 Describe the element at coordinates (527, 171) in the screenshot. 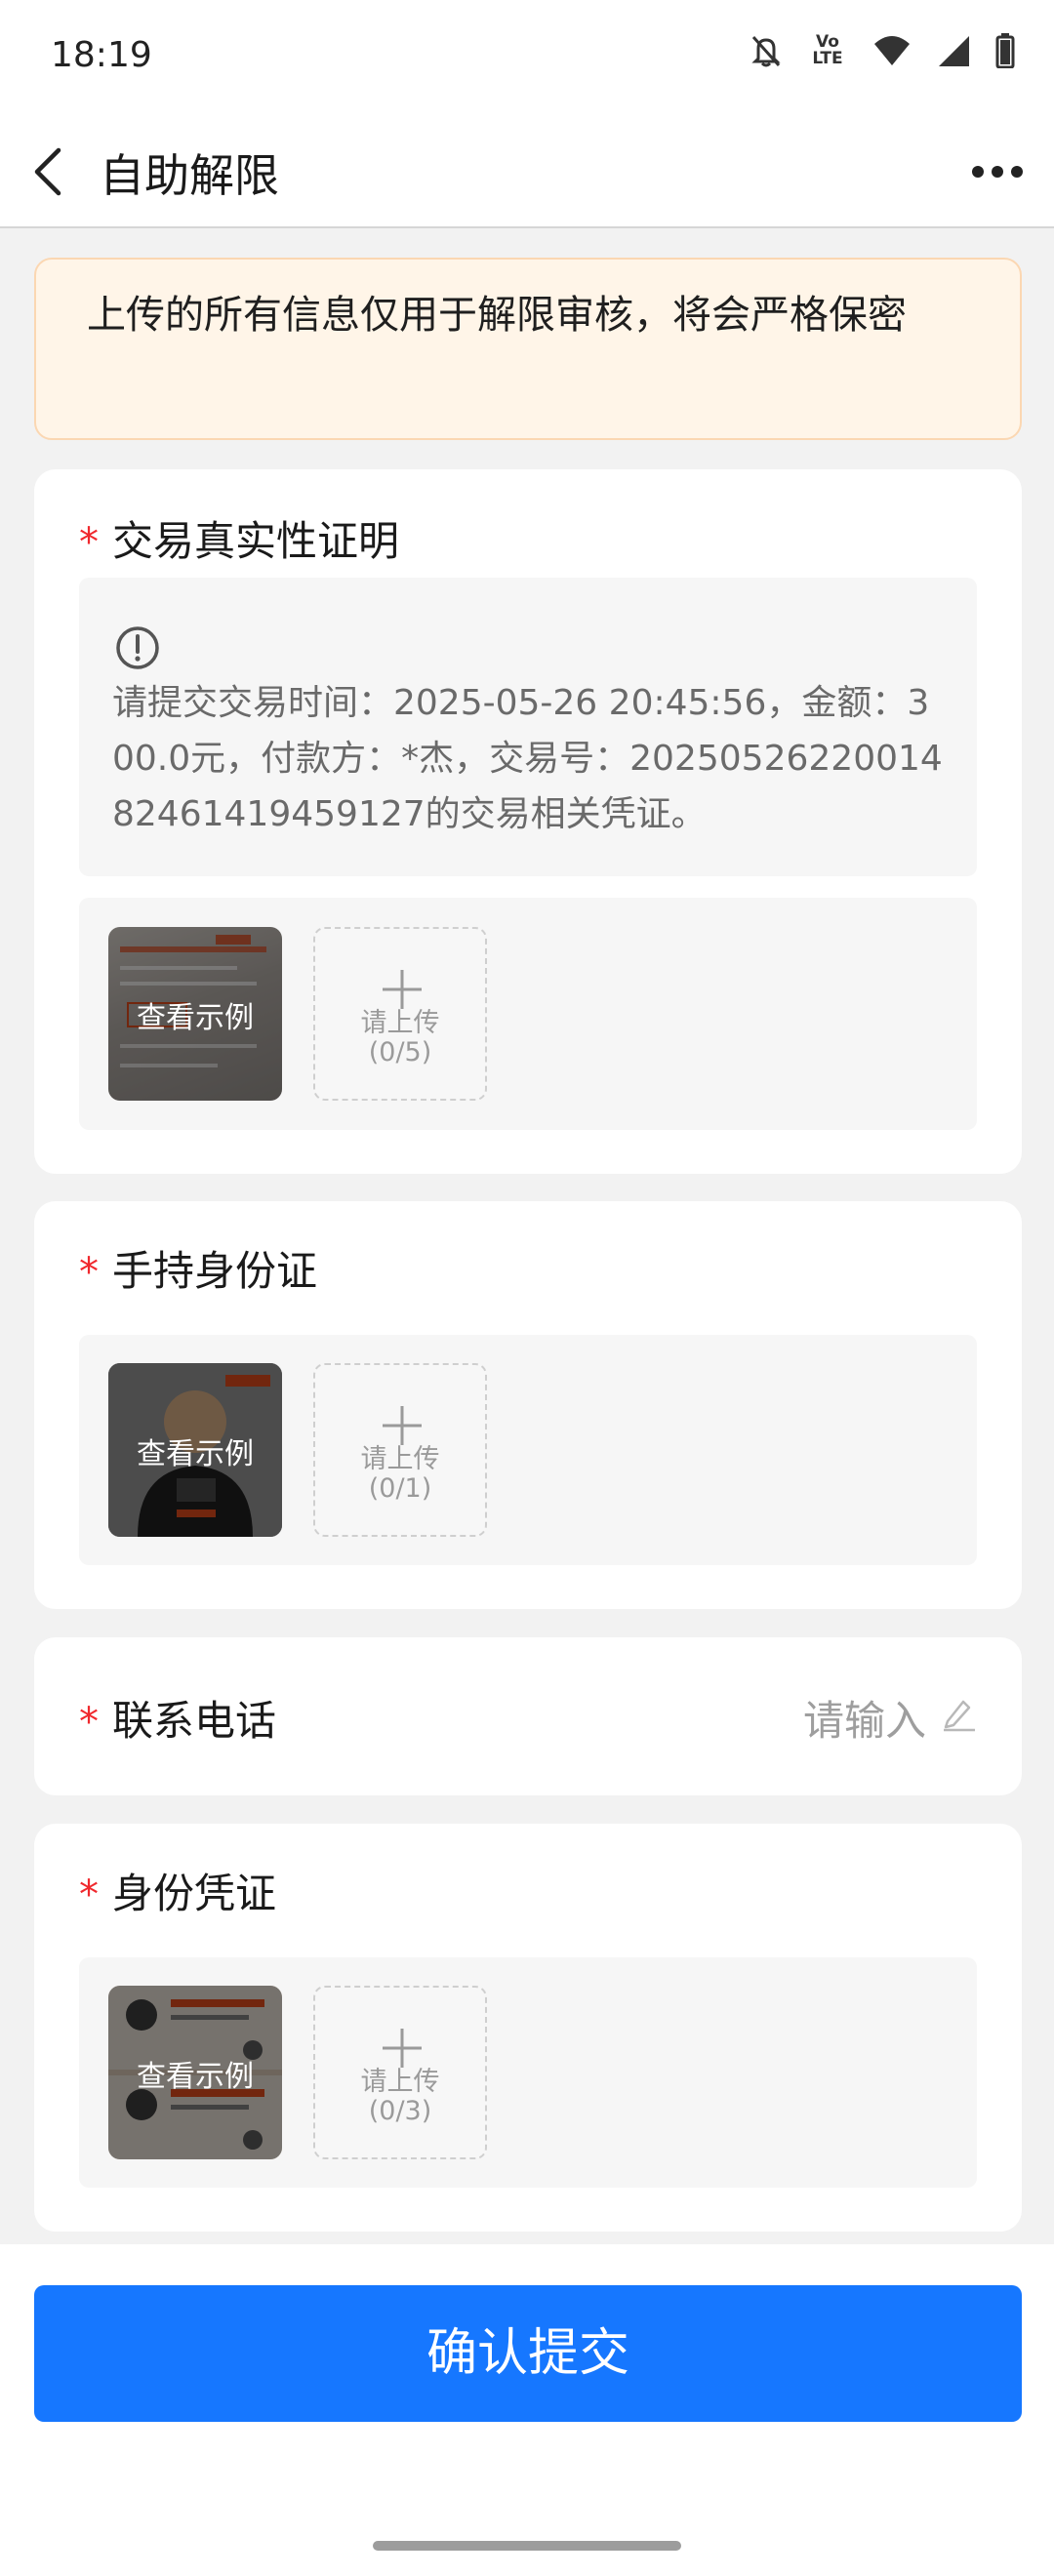

I see `nav-bar: 自助解限` at that location.